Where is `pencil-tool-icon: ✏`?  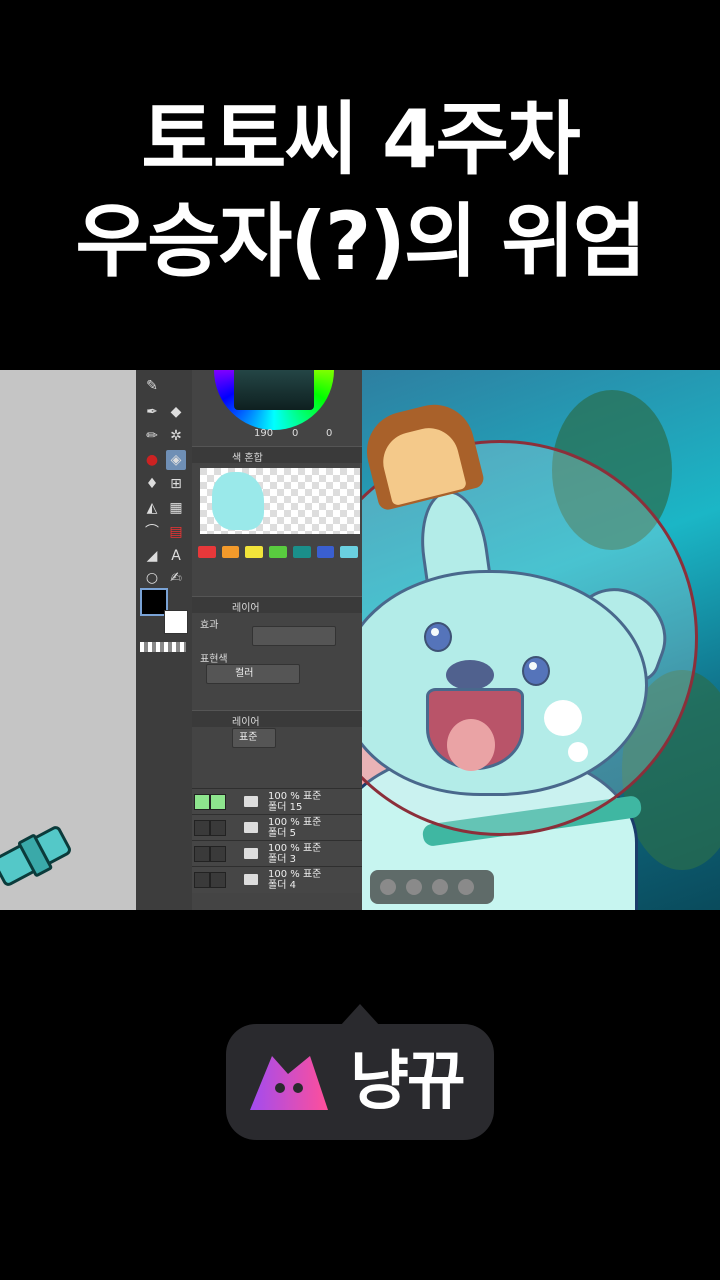
pencil-tool-icon: ✏ is located at coordinates (152, 436).